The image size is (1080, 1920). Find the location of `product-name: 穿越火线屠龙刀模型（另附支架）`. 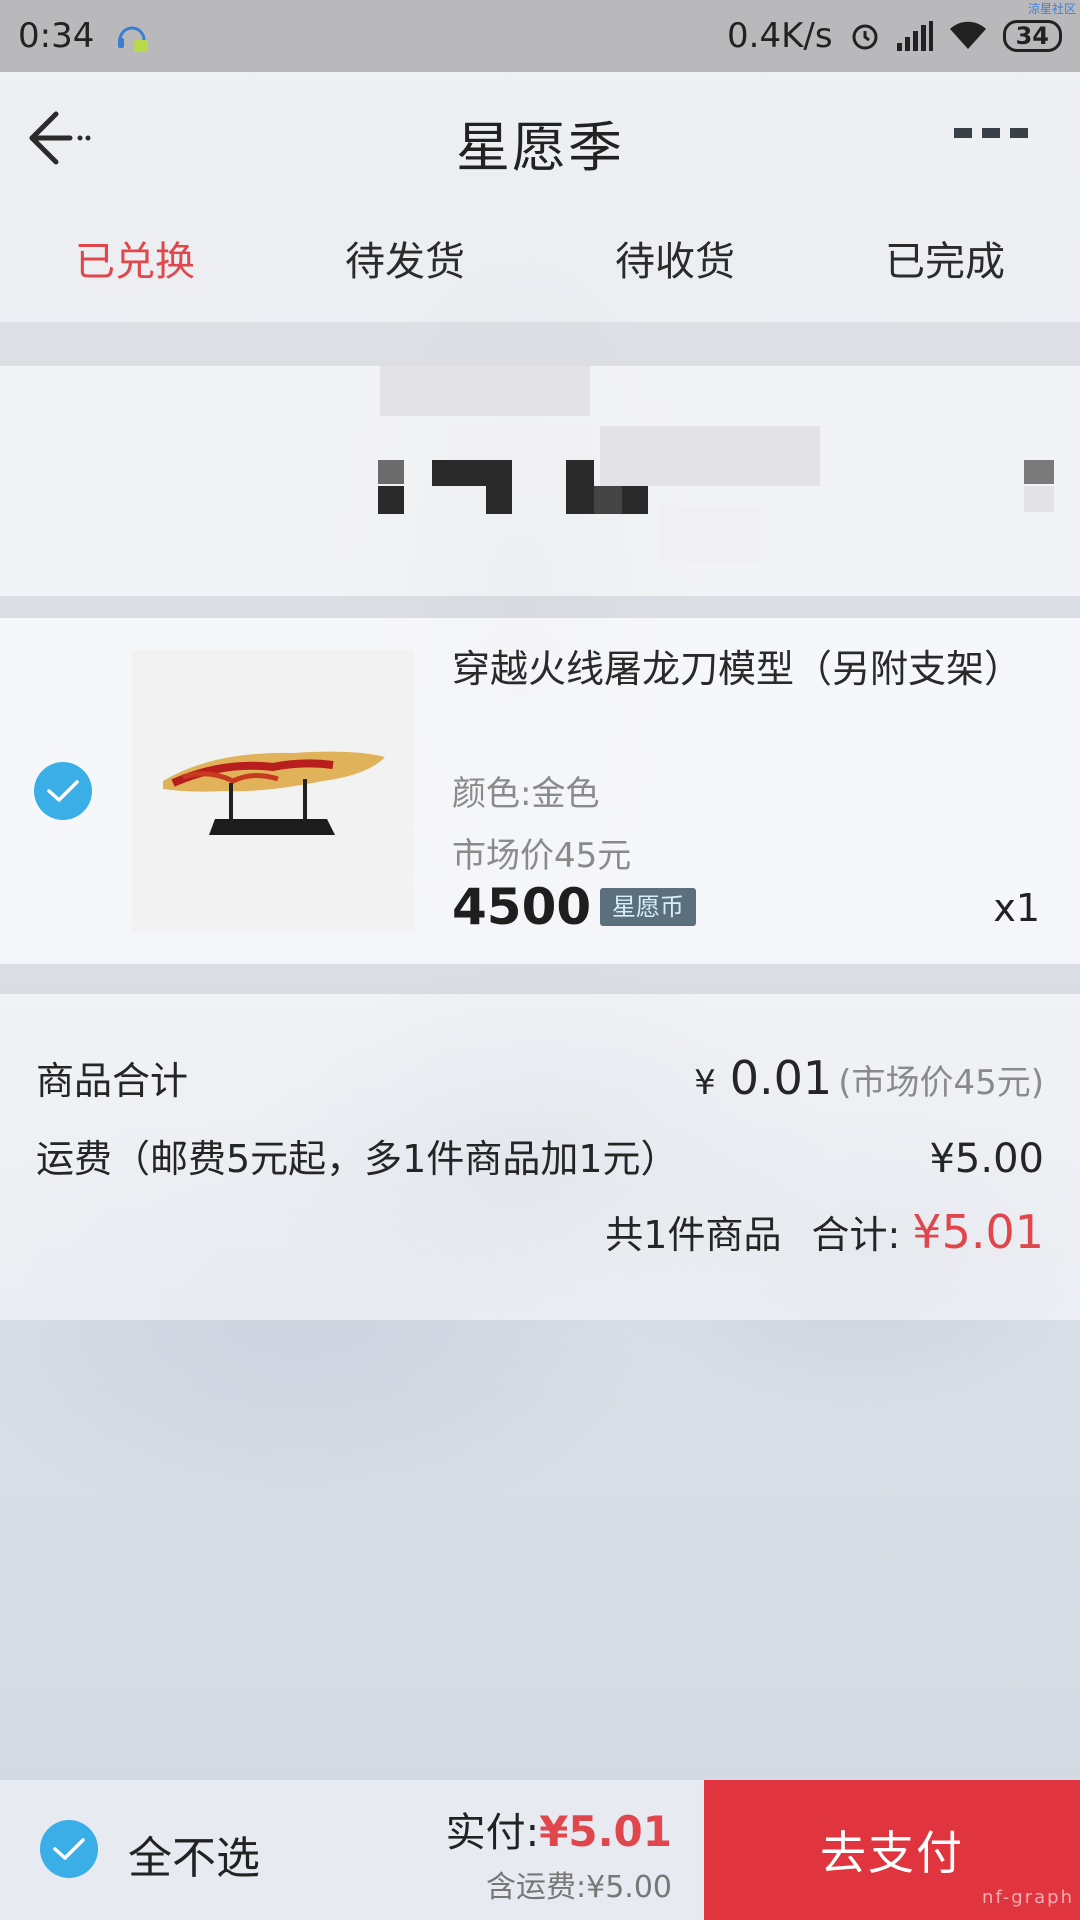

product-name: 穿越火线屠龙刀模型（另附支架） is located at coordinates (737, 669).